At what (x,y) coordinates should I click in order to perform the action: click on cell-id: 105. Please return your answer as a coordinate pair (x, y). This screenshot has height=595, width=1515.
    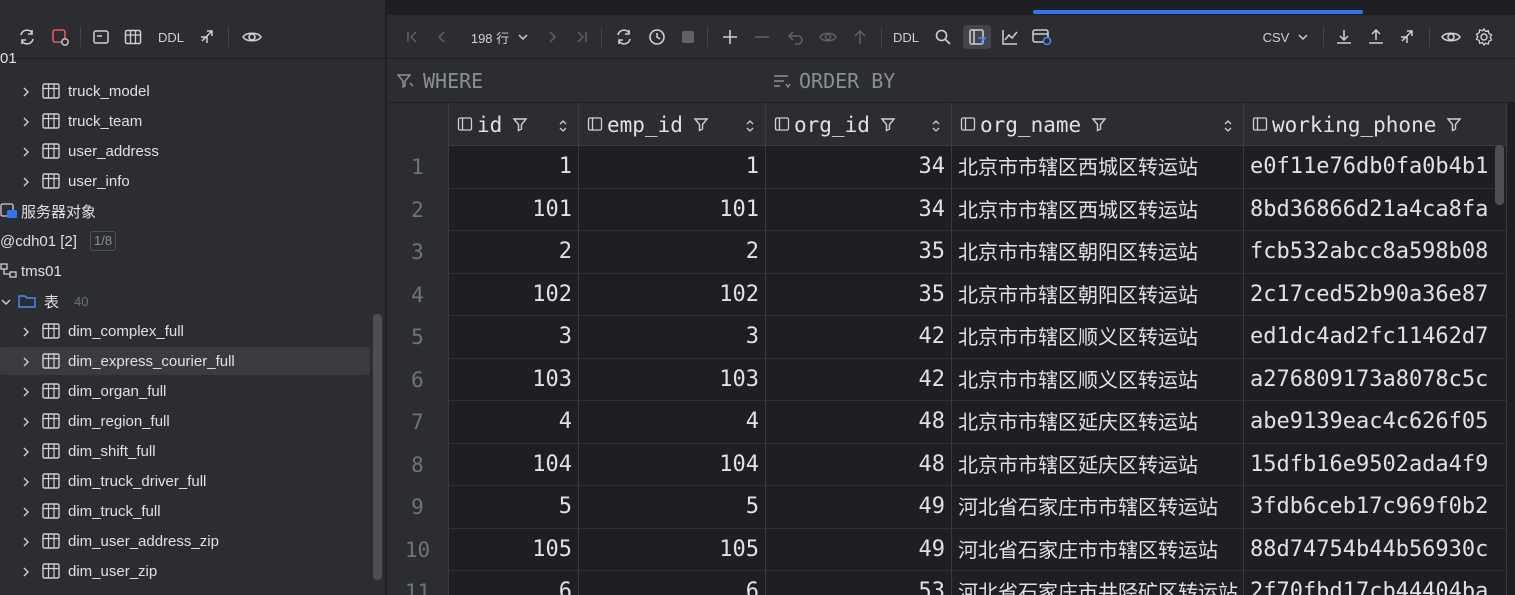
    Looking at the image, I should click on (514, 549).